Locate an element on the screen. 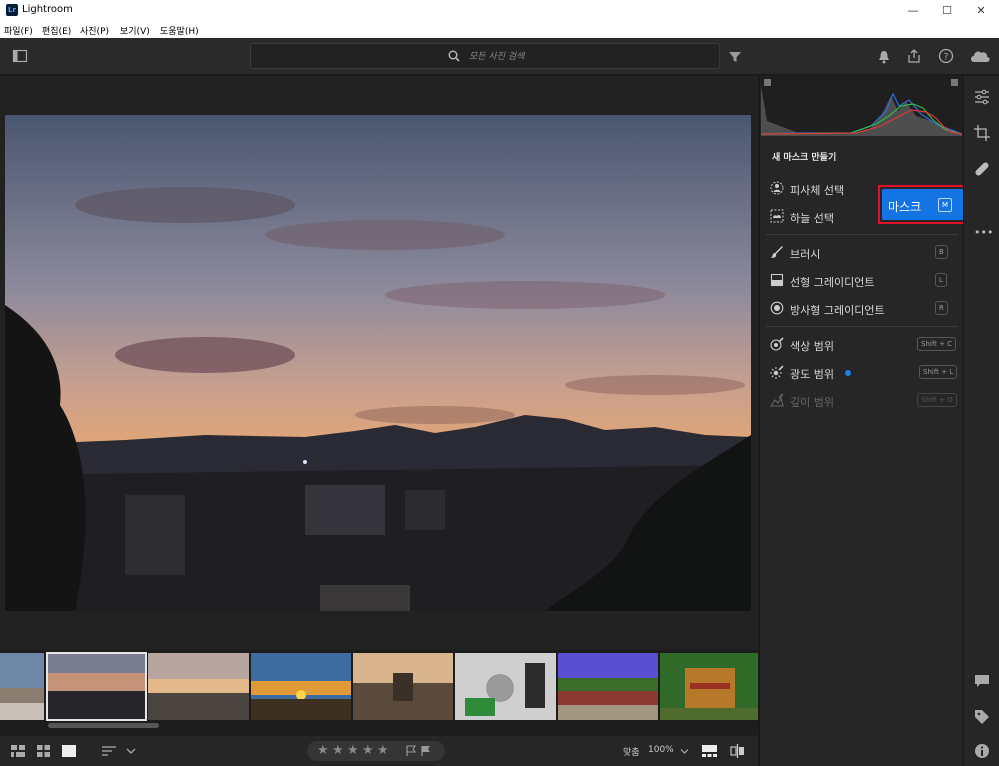  menu-bar: 파일(F) 편집(E) 사진(P) 보기(V) 도움말(H) is located at coordinates (499, 29).